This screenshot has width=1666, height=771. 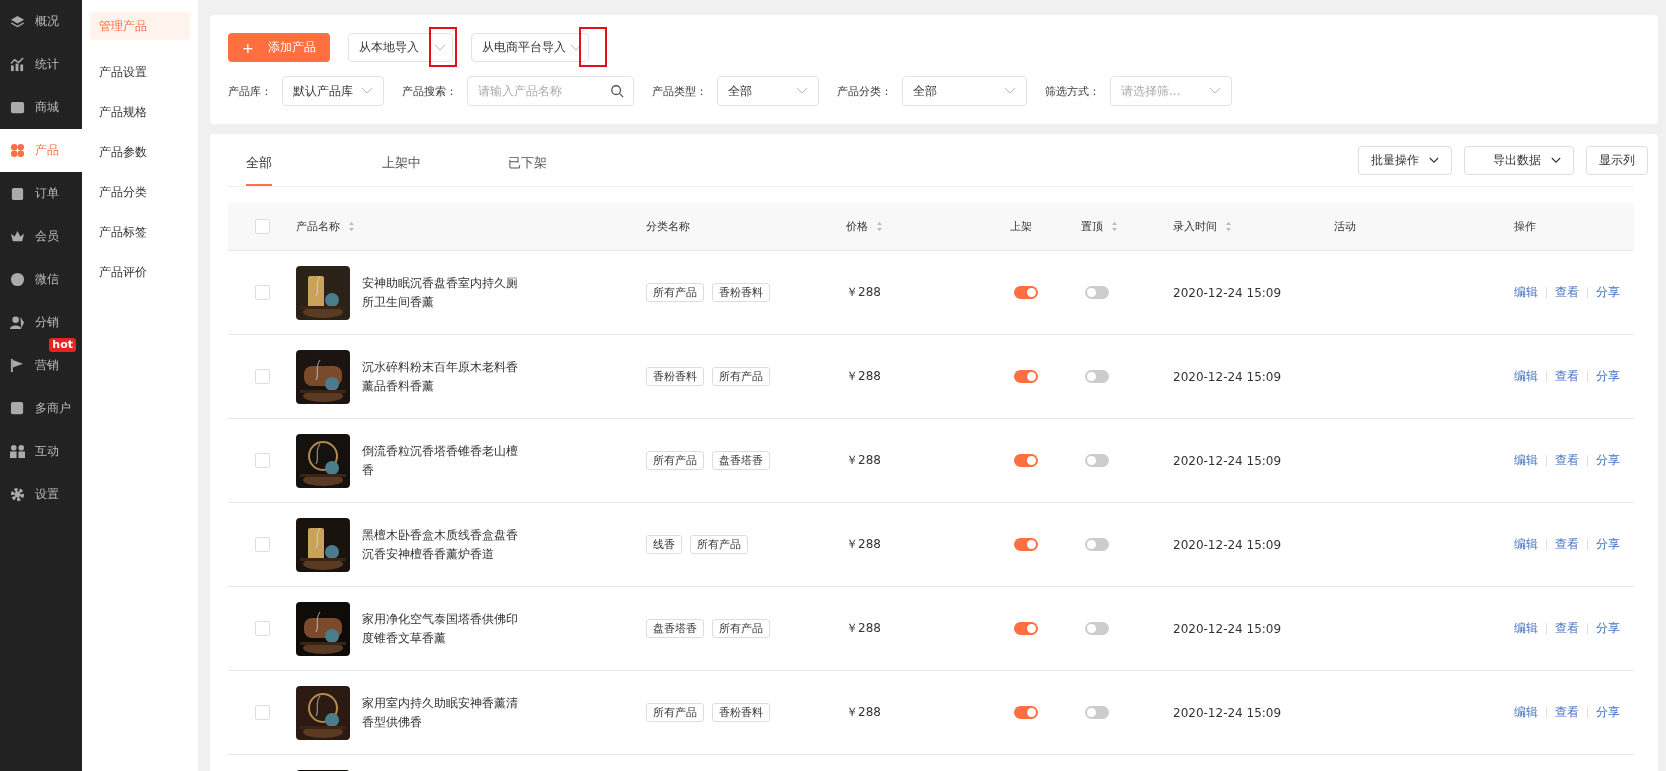 I want to click on submenu-item: 产品标签, so click(x=140, y=232).